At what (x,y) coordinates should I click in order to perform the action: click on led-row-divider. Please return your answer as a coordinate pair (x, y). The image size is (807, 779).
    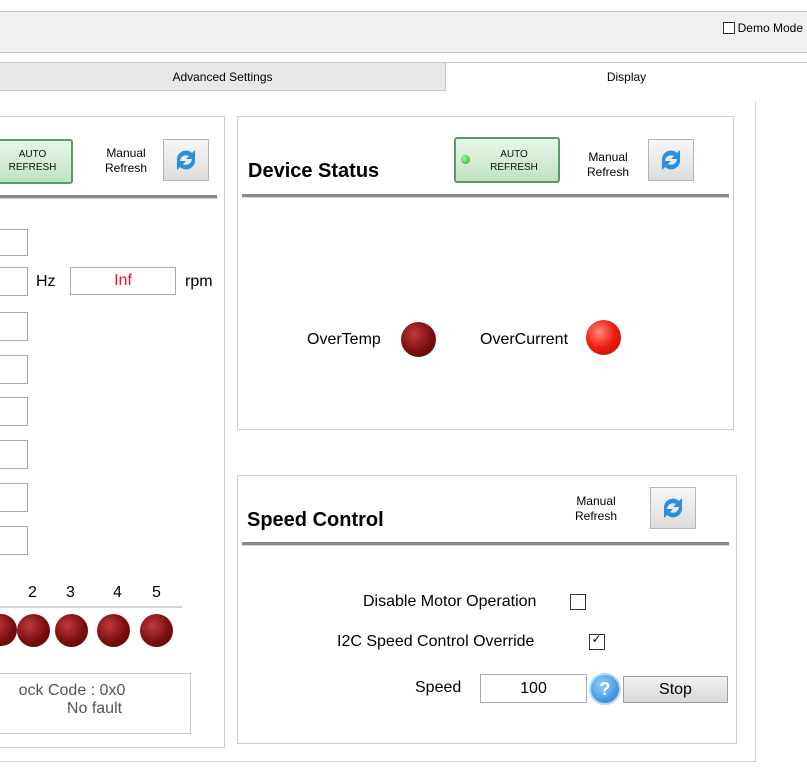
    Looking at the image, I should click on (91, 607).